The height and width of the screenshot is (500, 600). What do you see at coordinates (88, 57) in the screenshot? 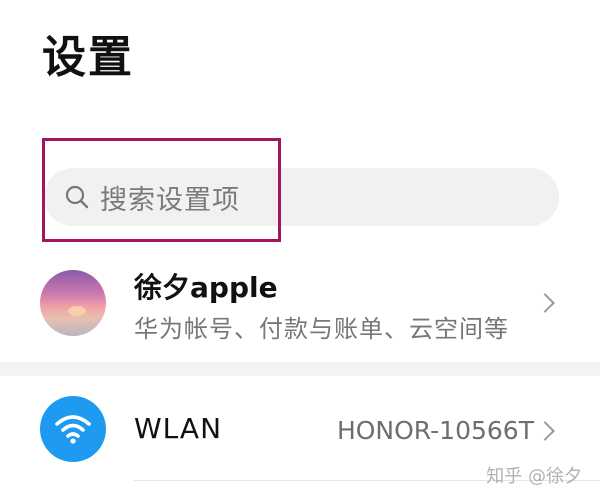
I see `page-title: 设置` at bounding box center [88, 57].